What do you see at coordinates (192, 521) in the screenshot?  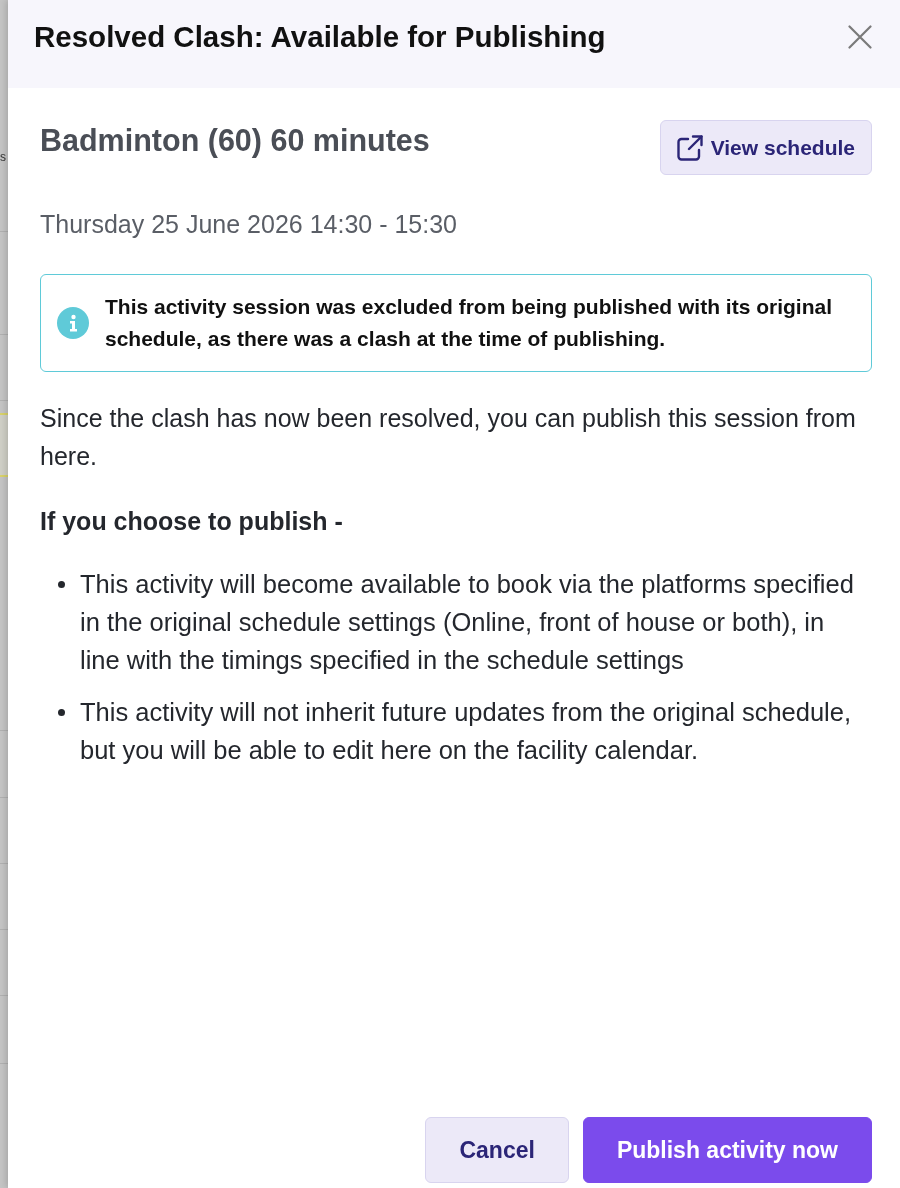 I see `publish-heading: If you choose to publish -` at bounding box center [192, 521].